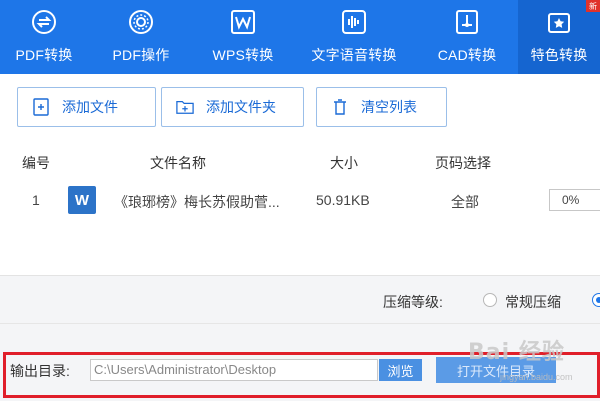 The width and height of the screenshot is (600, 401). I want to click on add-file-label: 添加文件, so click(90, 107).